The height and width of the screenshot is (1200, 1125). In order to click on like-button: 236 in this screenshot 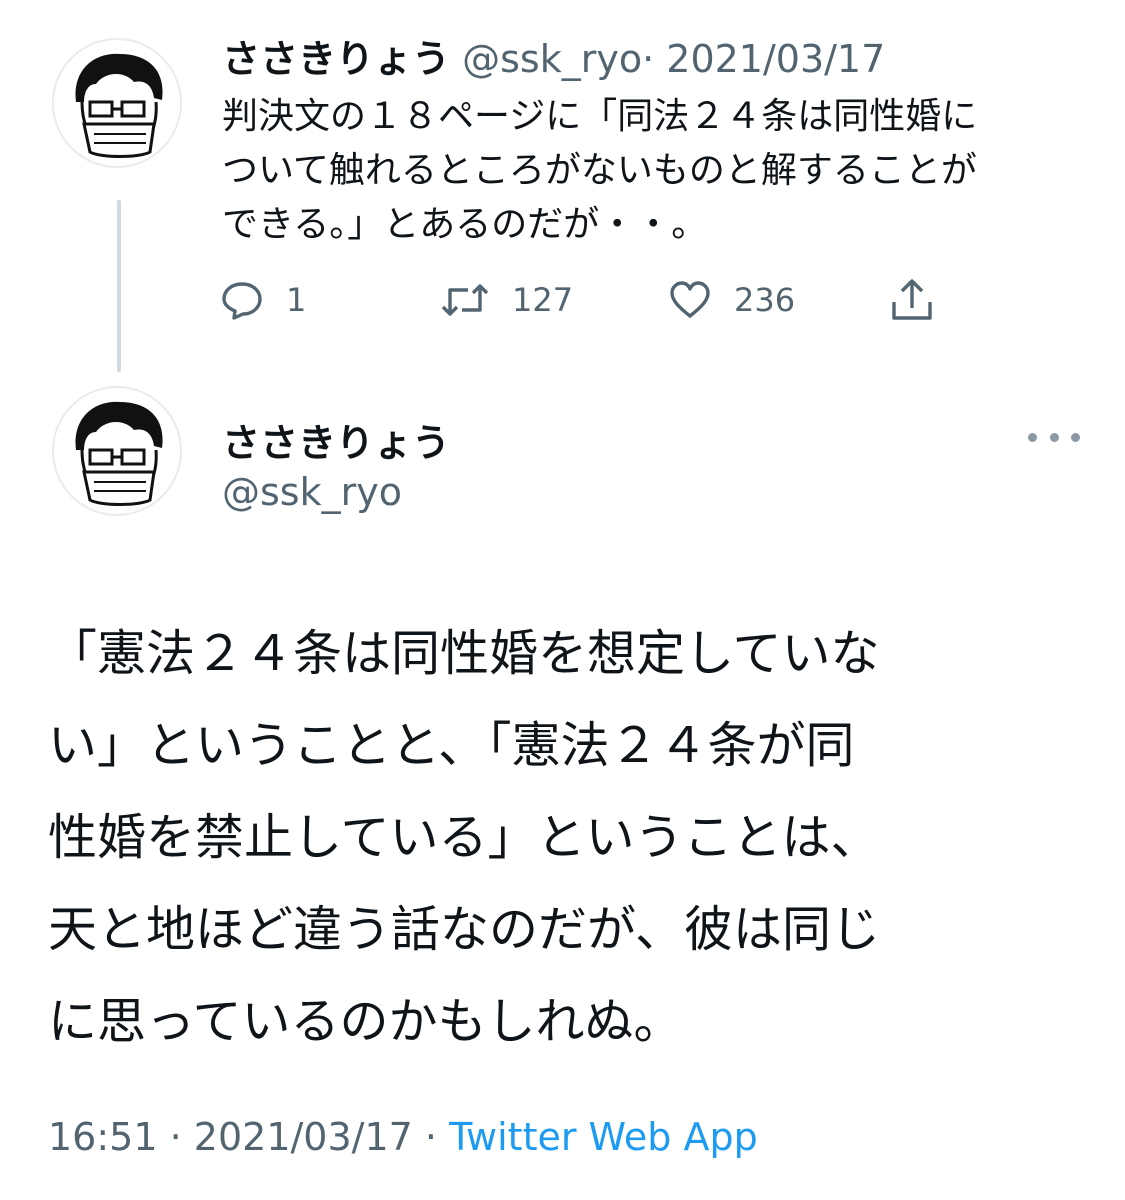, I will do `click(731, 300)`.